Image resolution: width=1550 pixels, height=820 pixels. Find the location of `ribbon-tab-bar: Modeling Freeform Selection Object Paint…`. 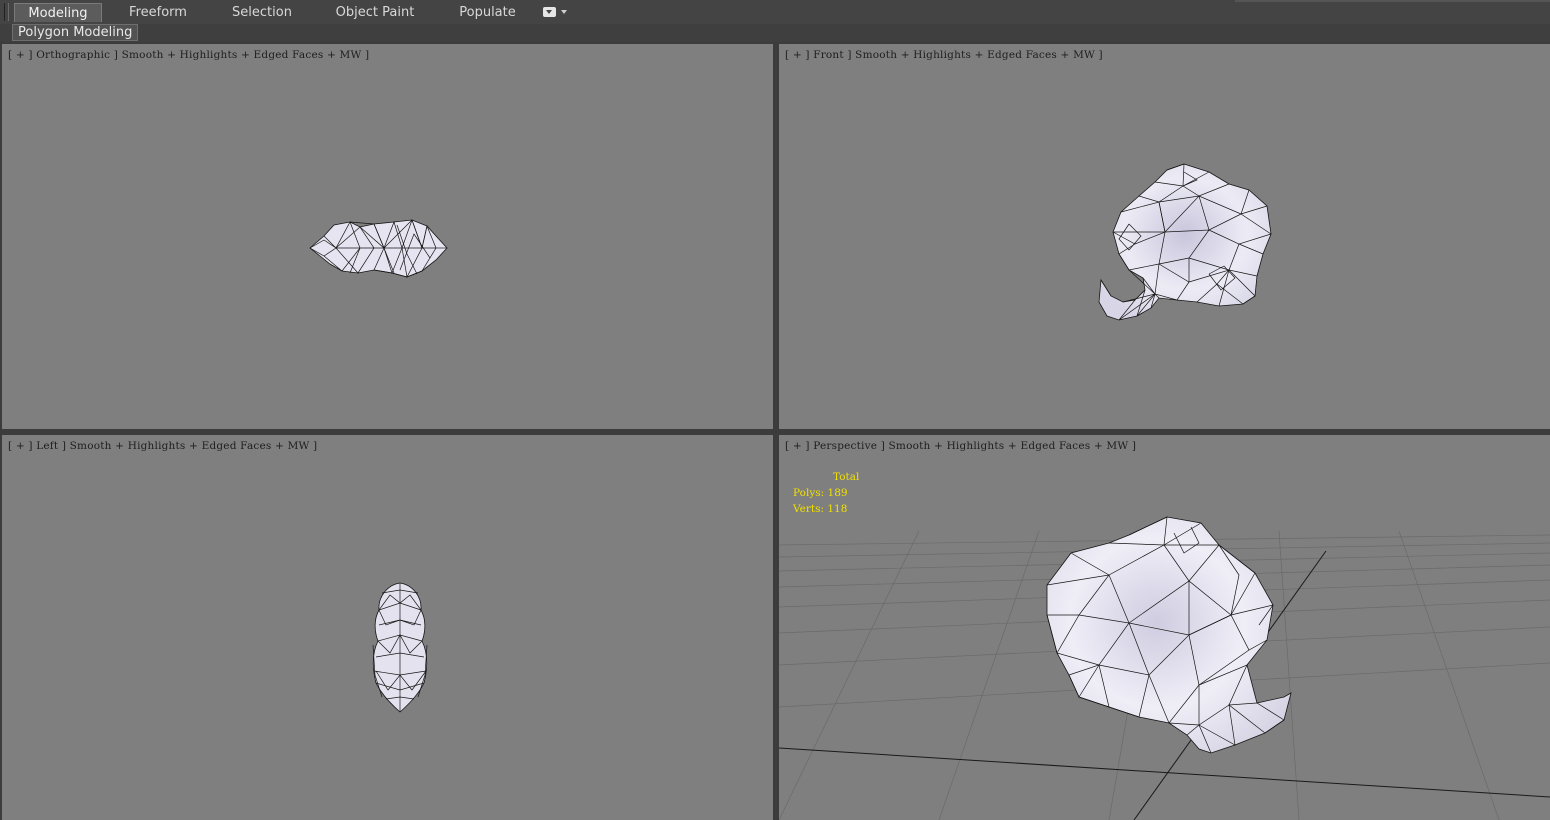

ribbon-tab-bar: Modeling Freeform Selection Object Paint… is located at coordinates (775, 12).